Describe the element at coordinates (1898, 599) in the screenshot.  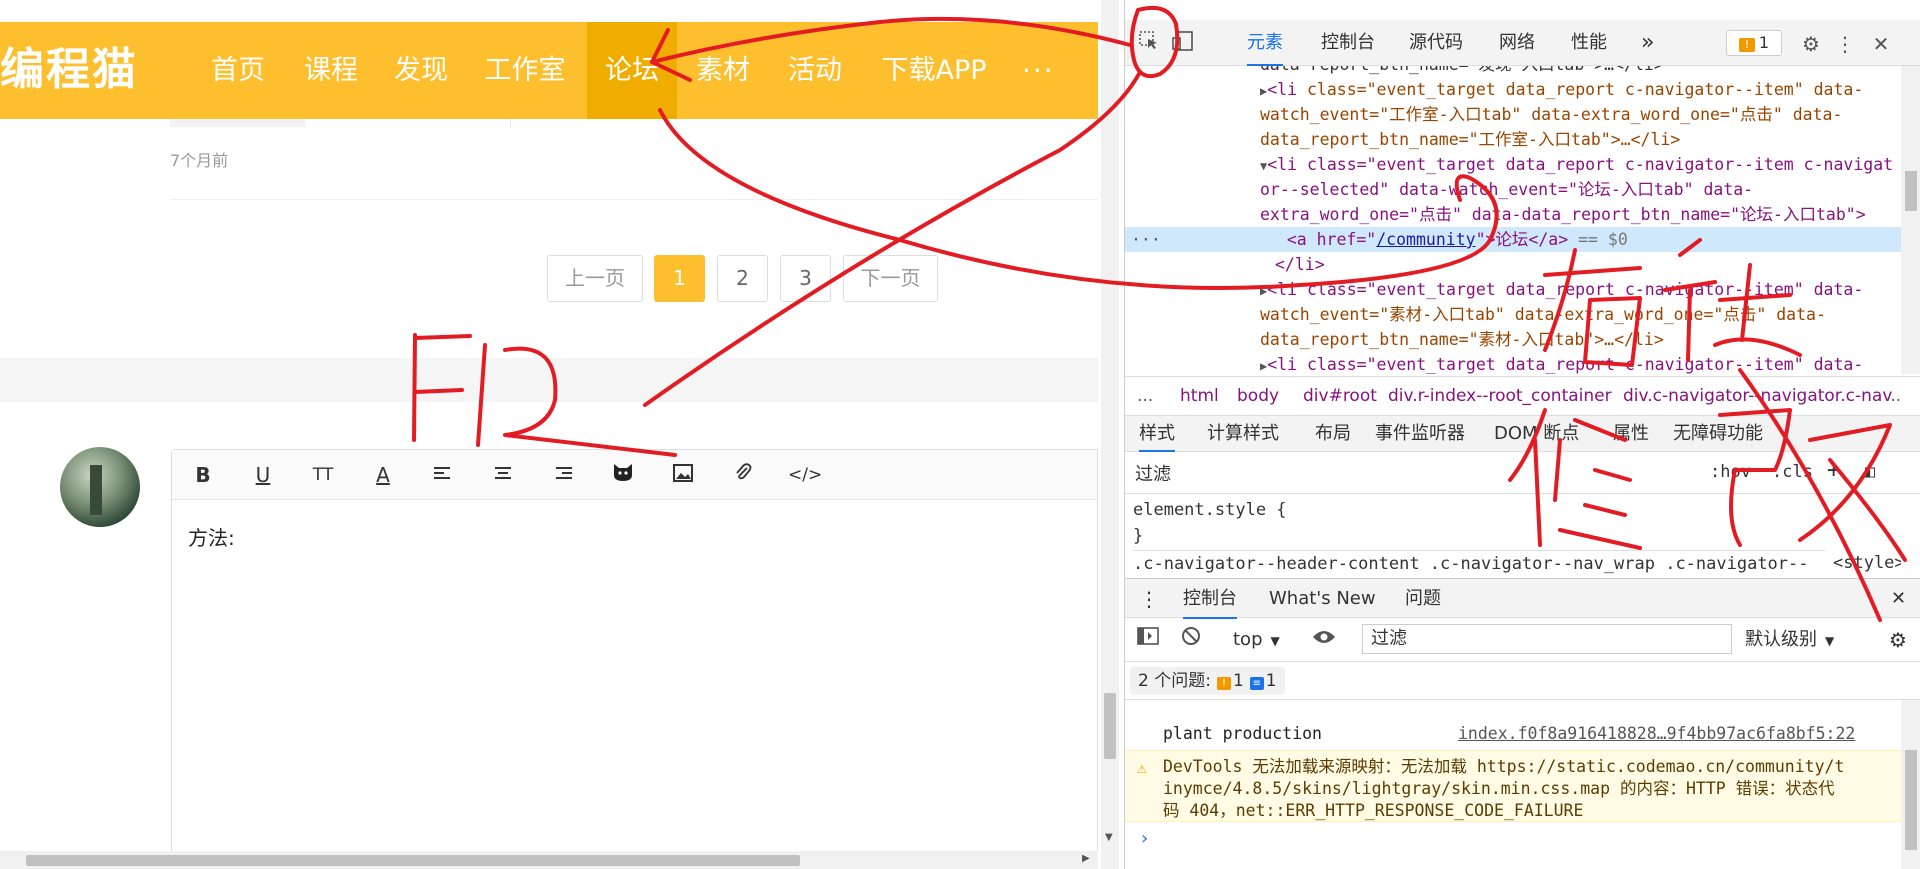
I see `close-drawer-icon: ✕` at that location.